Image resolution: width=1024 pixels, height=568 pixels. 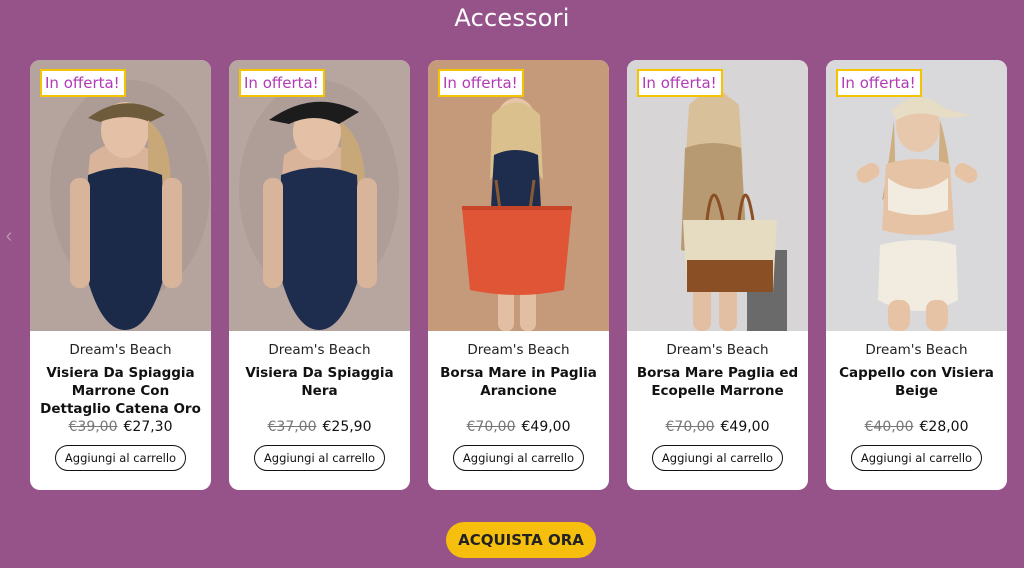 I want to click on old-price: €37,00, so click(x=292, y=427).